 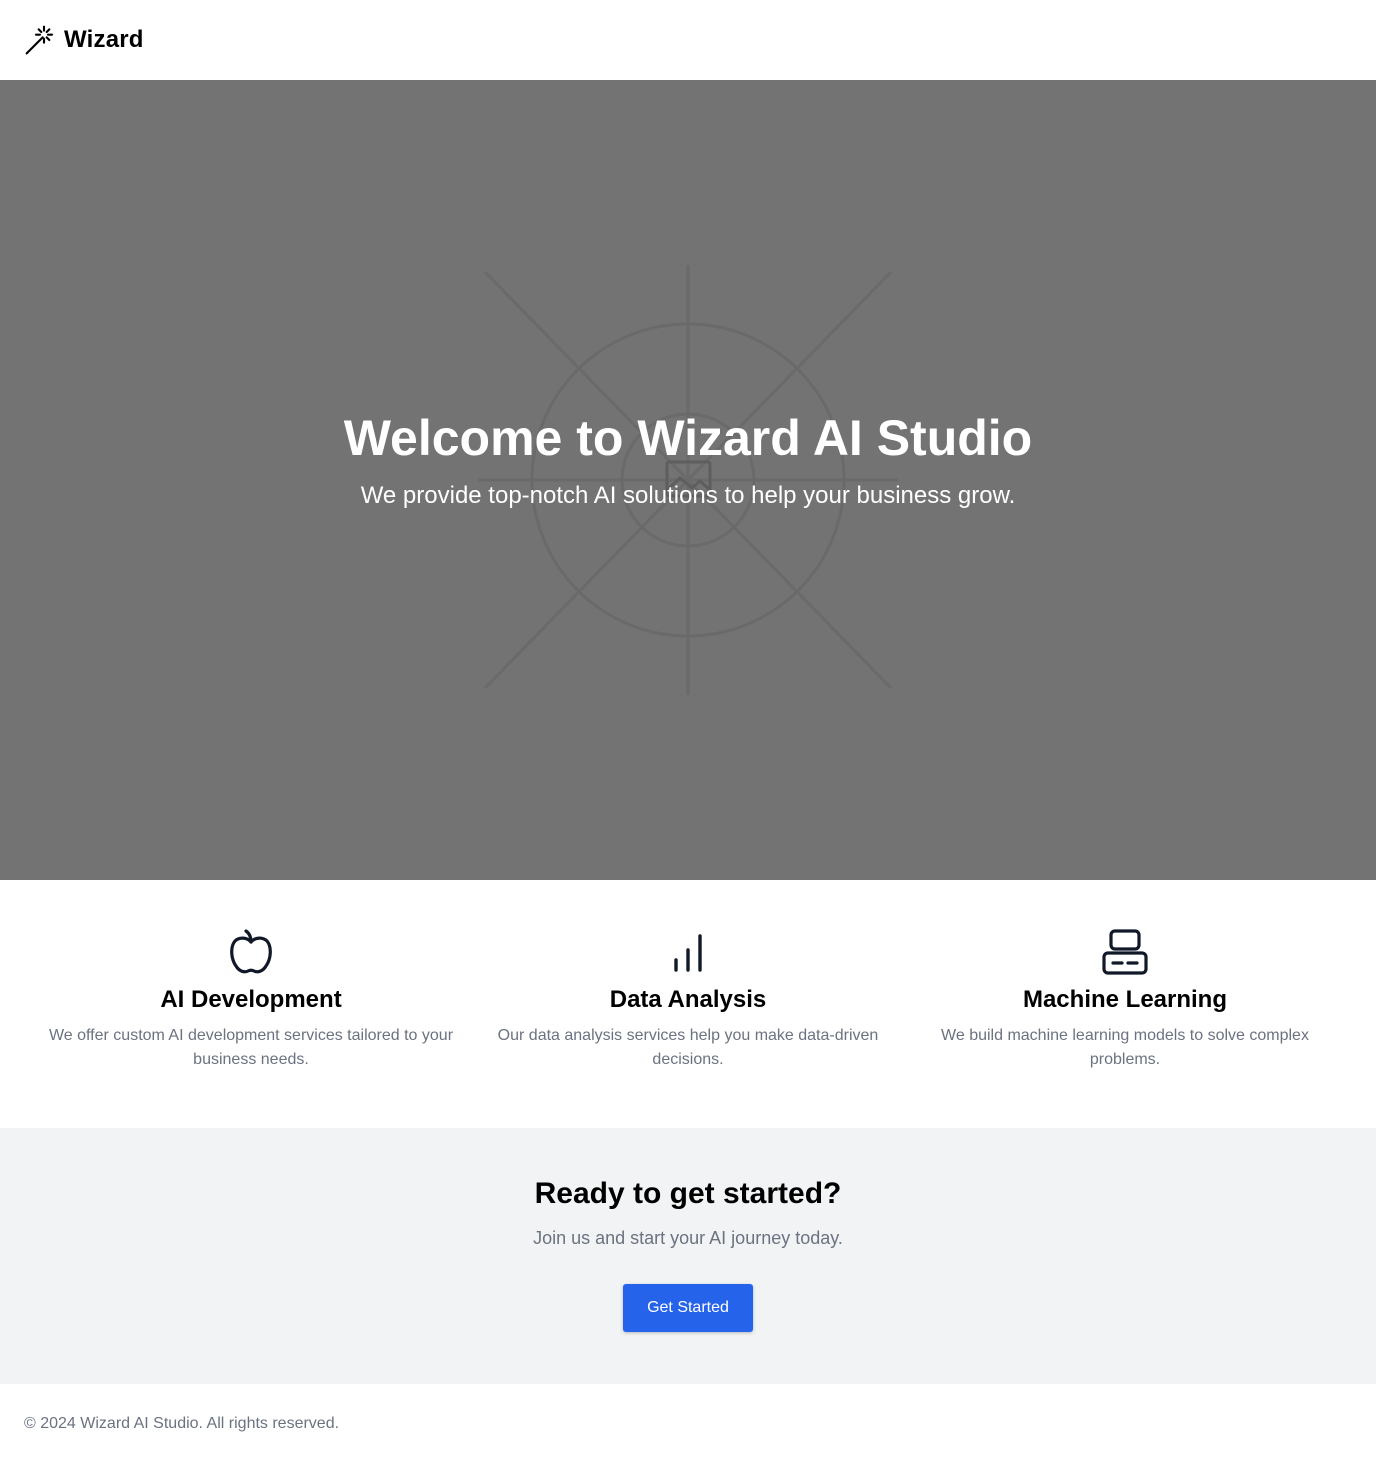 What do you see at coordinates (688, 438) in the screenshot?
I see `hero-title: Welcome to Wizard AI Studio` at bounding box center [688, 438].